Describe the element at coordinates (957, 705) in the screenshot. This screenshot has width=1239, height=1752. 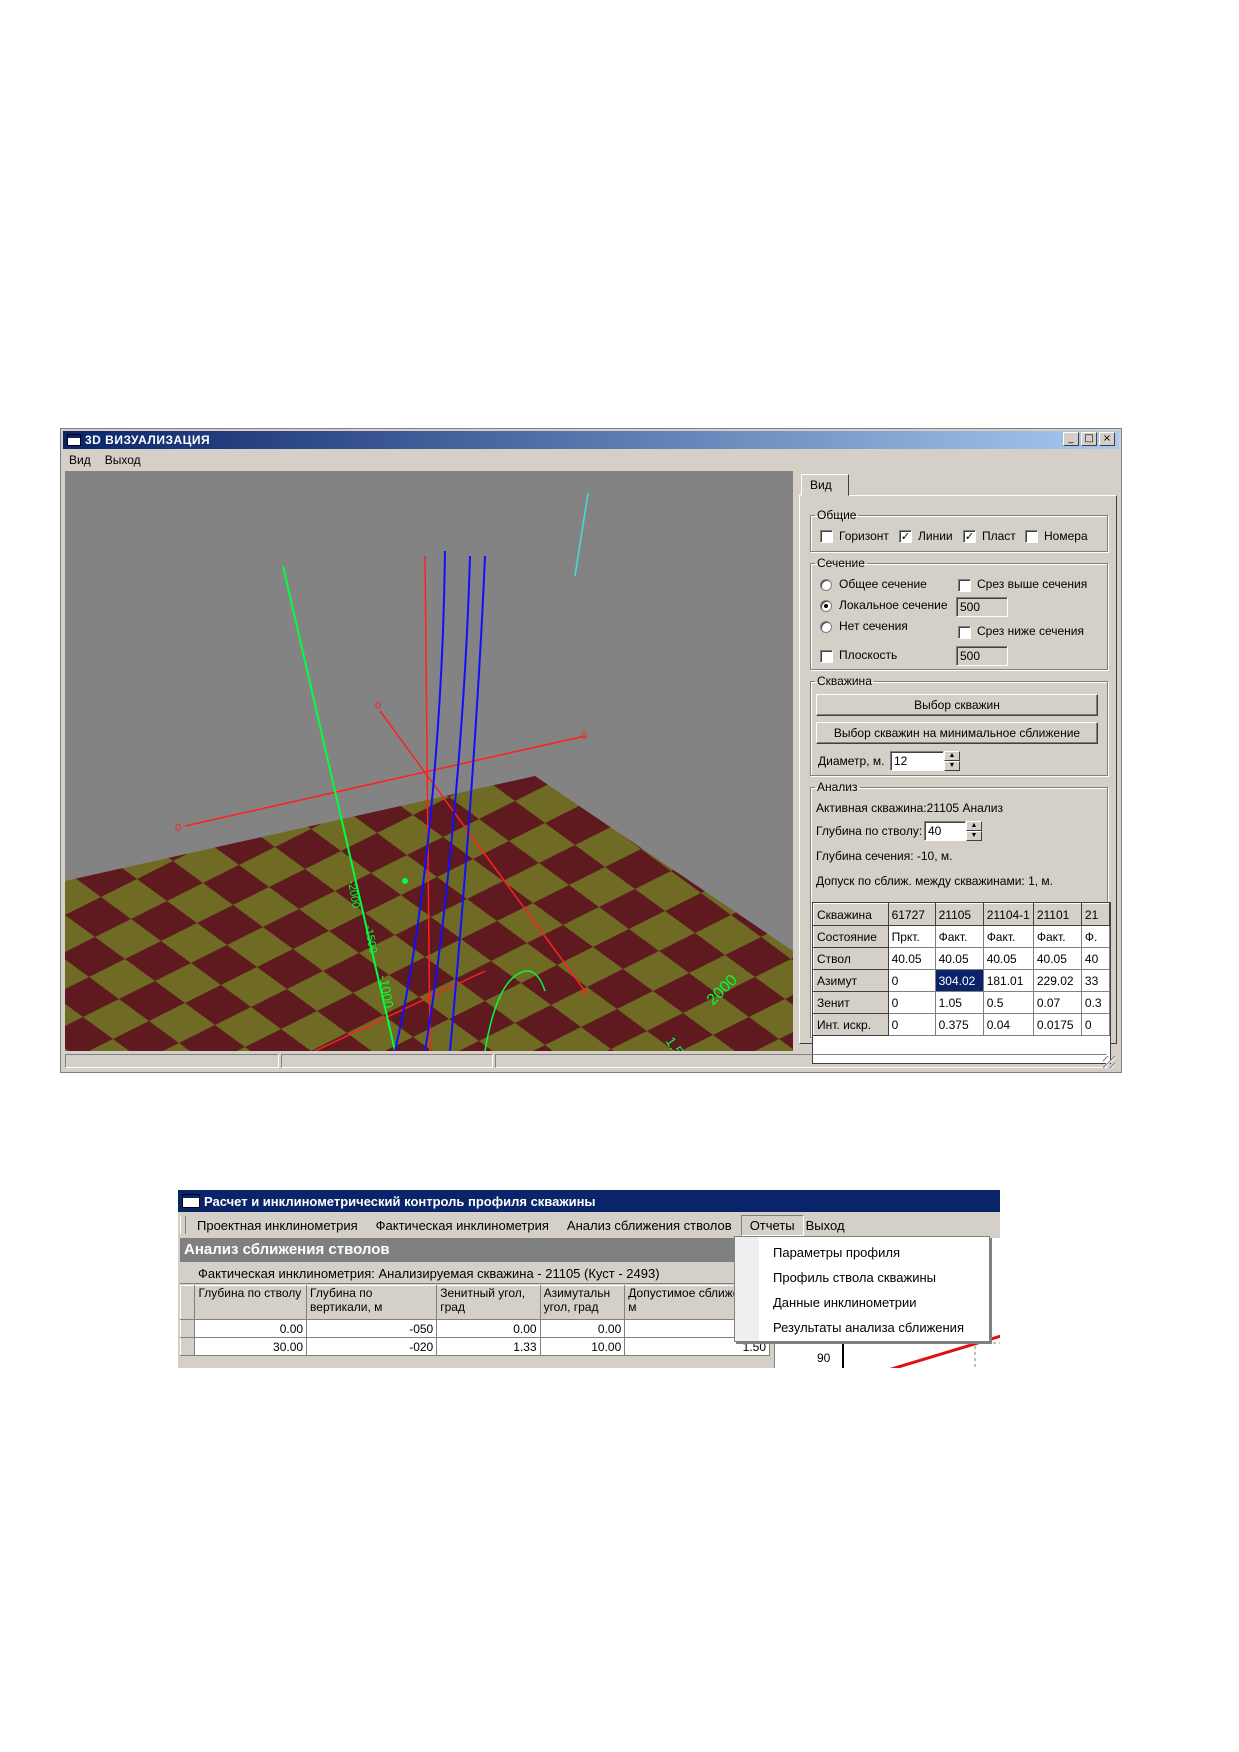
I see `select-wells-button: Выбор скважин` at that location.